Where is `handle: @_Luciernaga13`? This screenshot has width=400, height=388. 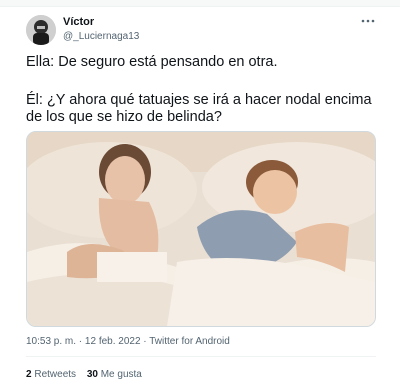
handle: @_Luciernaga13 is located at coordinates (101, 36).